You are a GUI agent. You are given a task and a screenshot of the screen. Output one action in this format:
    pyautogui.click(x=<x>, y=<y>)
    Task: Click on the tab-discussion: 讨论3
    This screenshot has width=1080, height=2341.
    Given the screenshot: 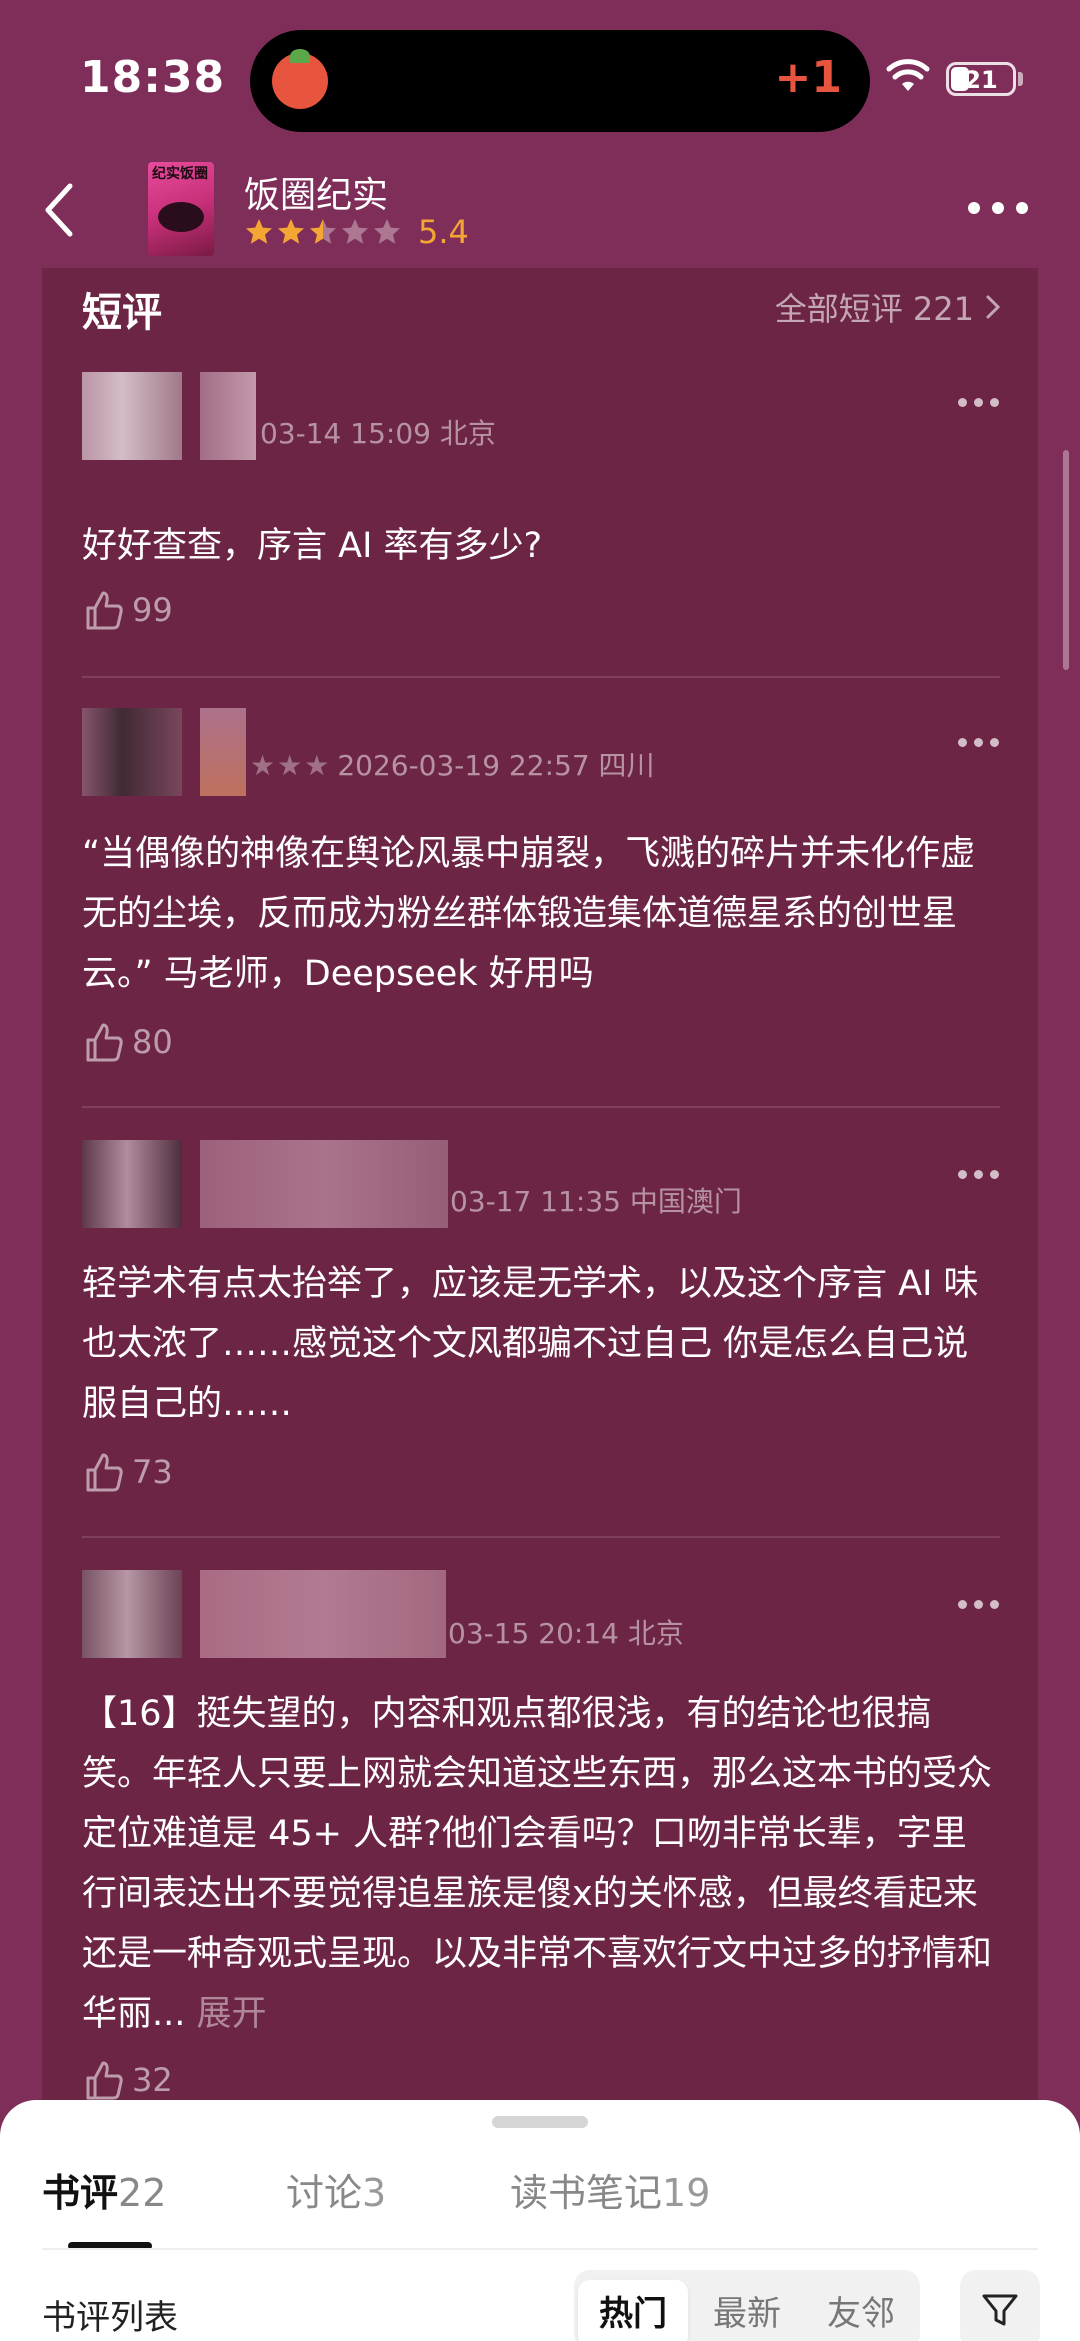 What is the action you would take?
    pyautogui.click(x=336, y=2189)
    